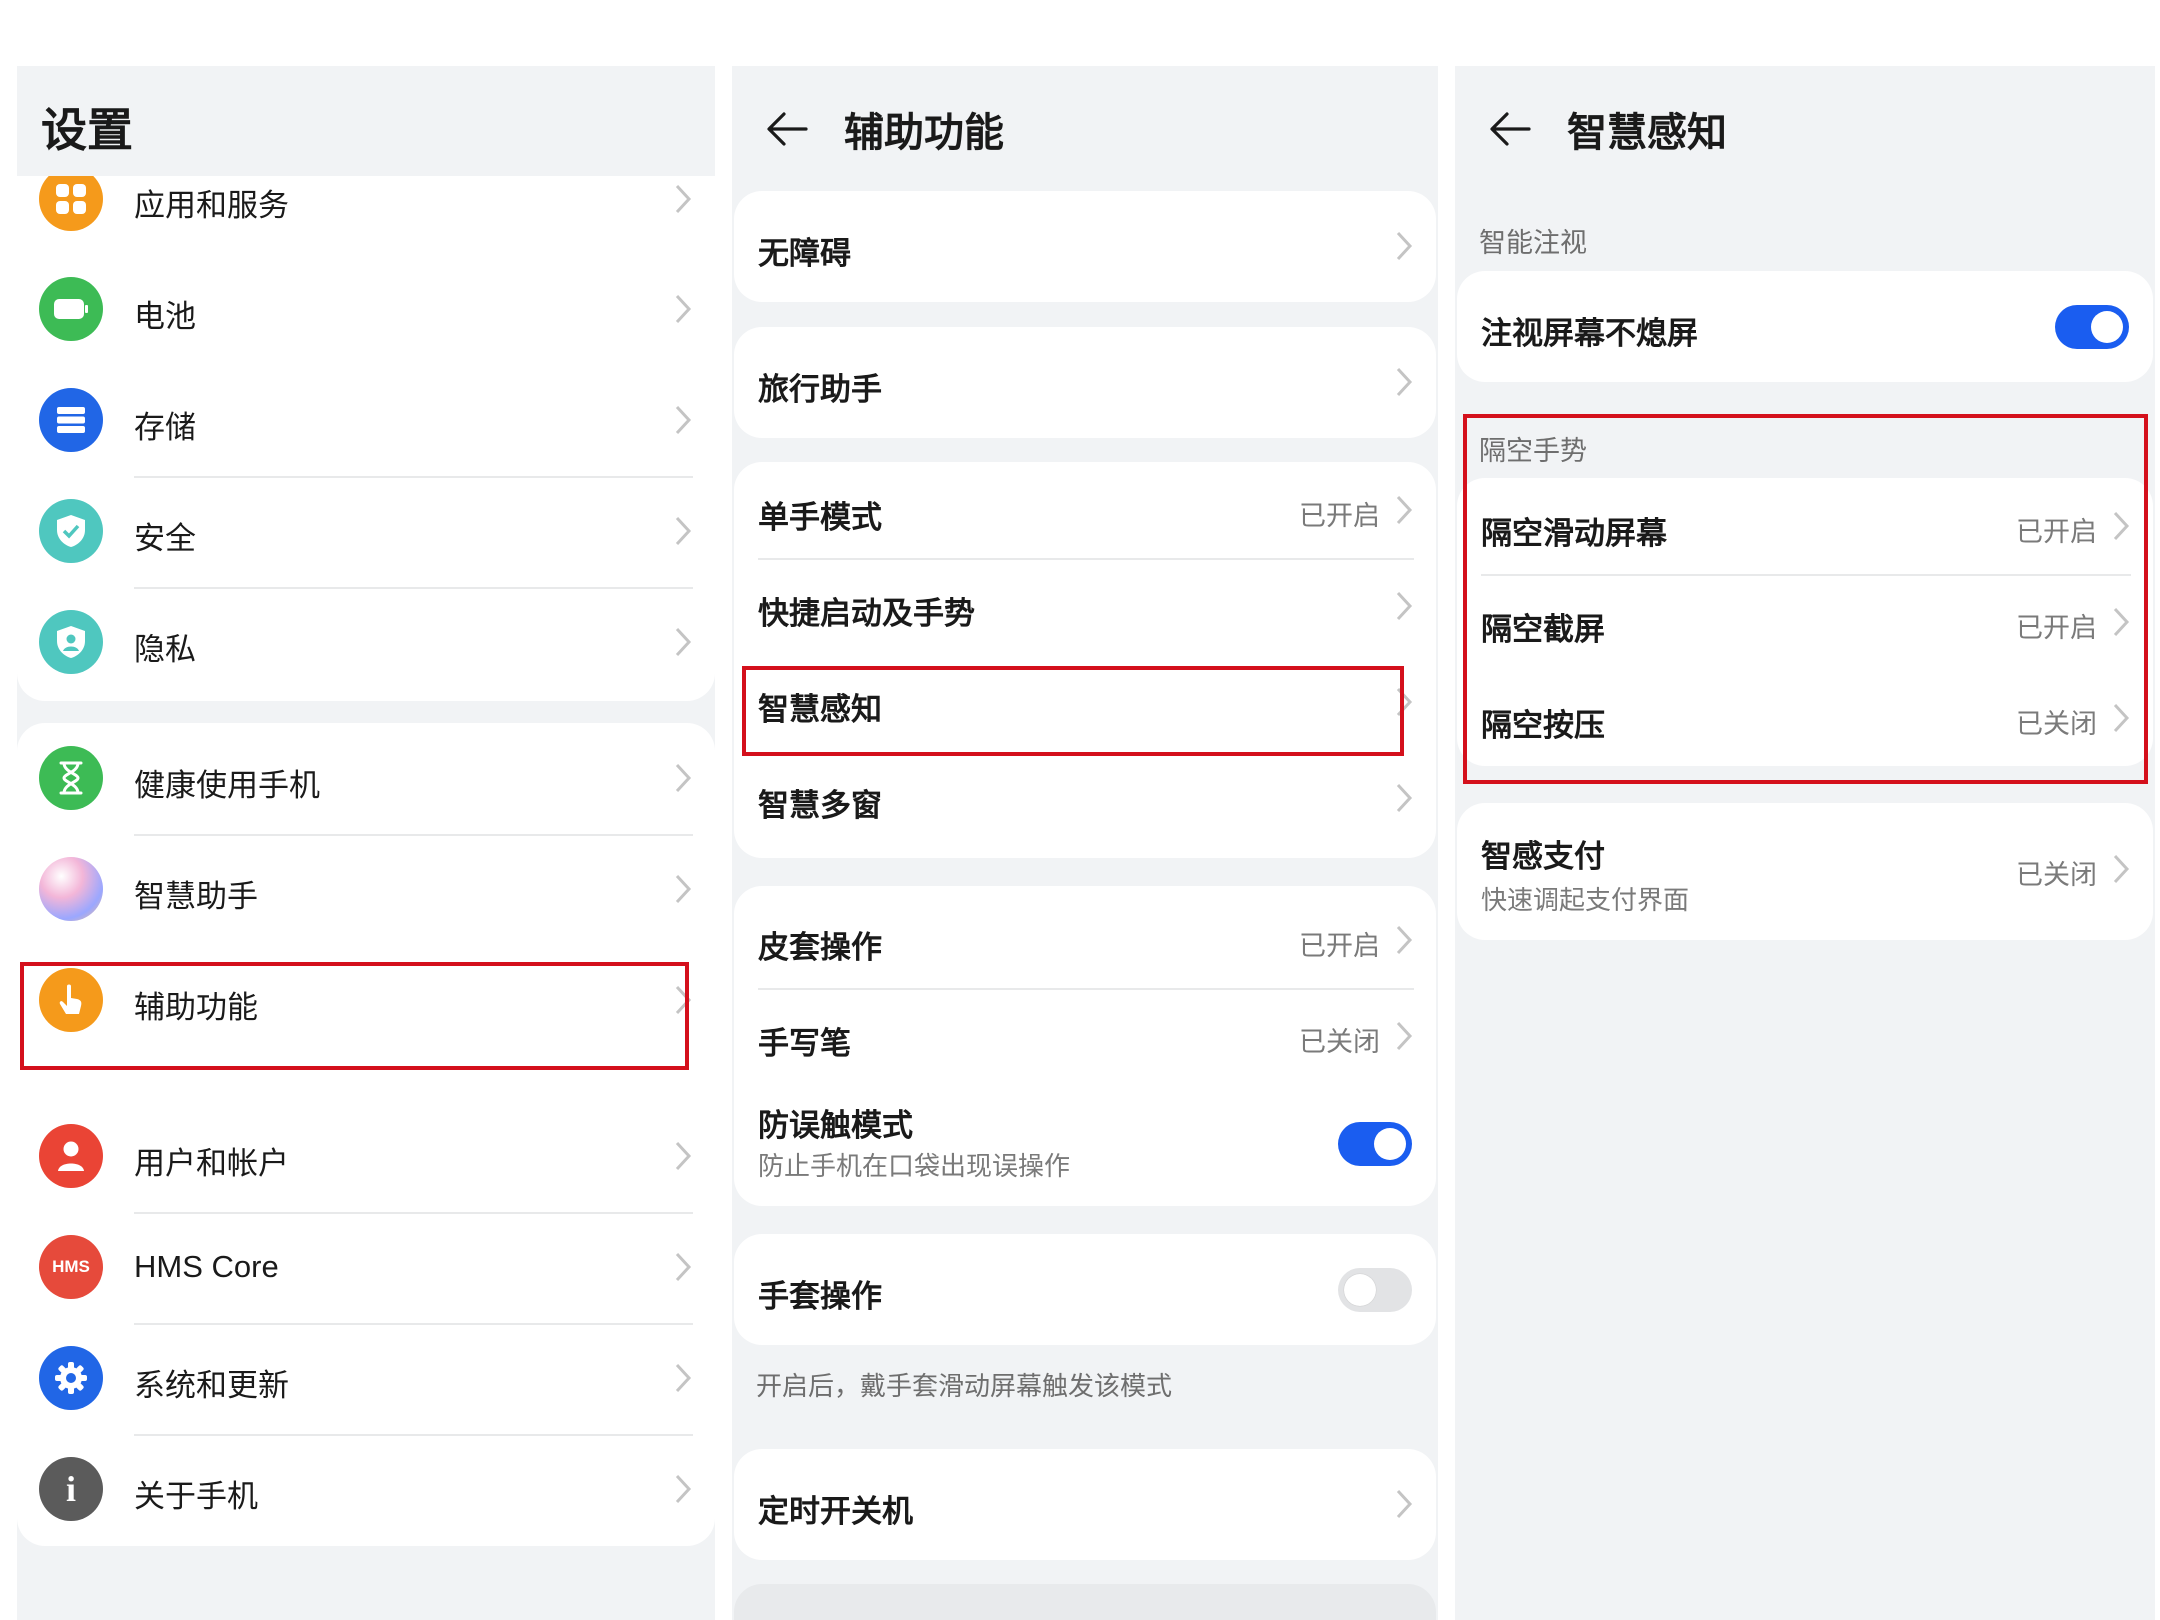 Image resolution: width=2160 pixels, height=1620 pixels. I want to click on section-header-air-gesture: 隔空手势, so click(1533, 451).